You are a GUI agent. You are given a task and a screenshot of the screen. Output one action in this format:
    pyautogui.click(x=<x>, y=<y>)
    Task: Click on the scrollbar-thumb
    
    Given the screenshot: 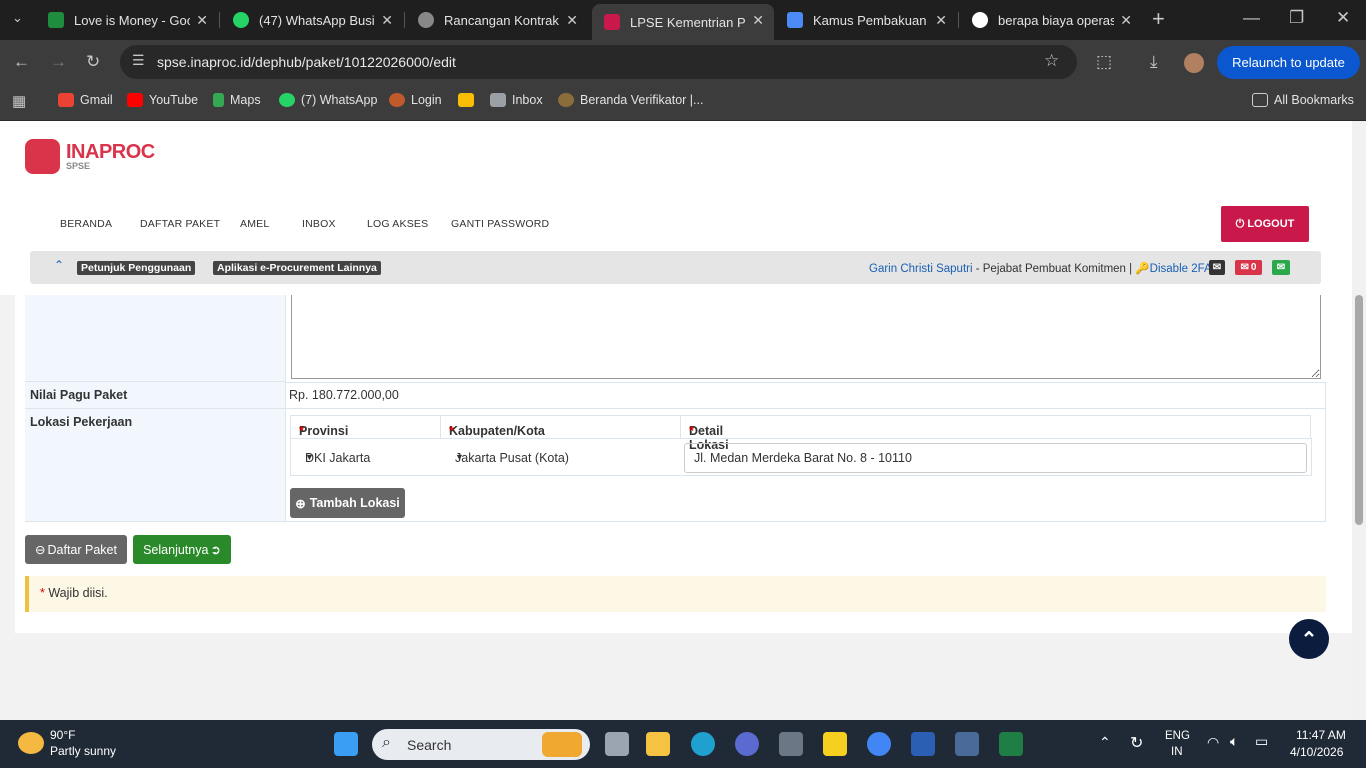 What is the action you would take?
    pyautogui.click(x=1359, y=410)
    